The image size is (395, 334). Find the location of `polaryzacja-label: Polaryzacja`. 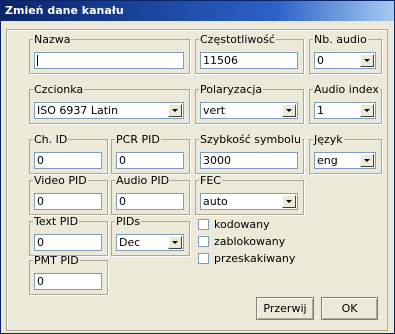

polaryzacja-label: Polaryzacja is located at coordinates (231, 89).